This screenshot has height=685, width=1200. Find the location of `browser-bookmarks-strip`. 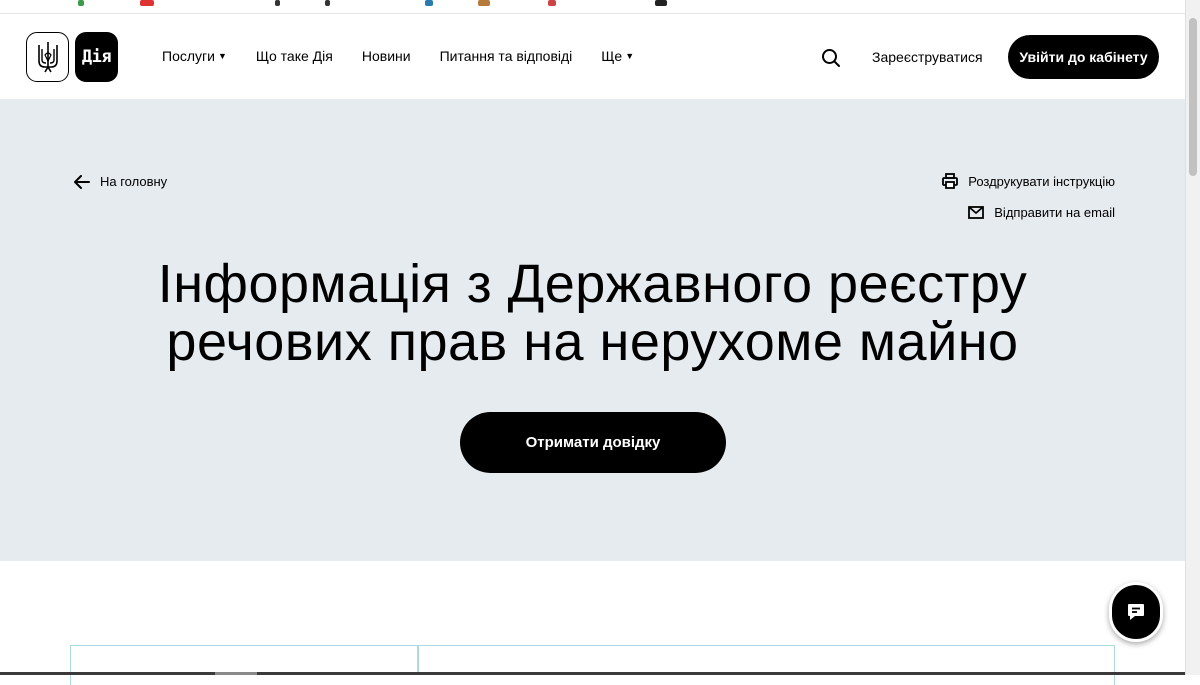

browser-bookmarks-strip is located at coordinates (592, 7).